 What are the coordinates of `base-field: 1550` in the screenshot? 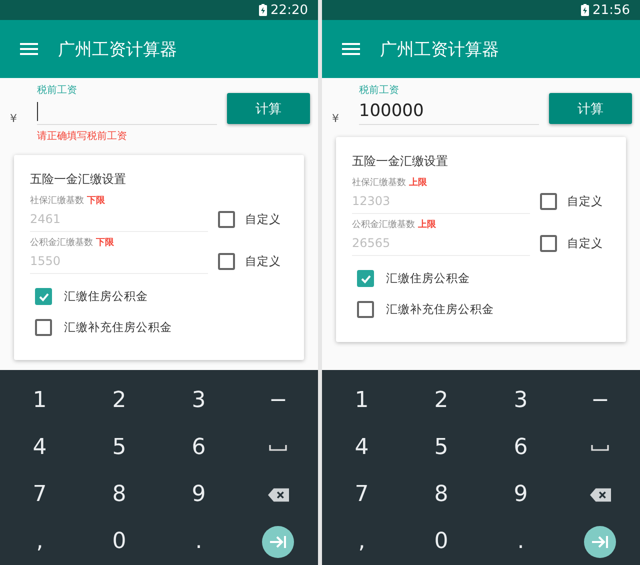 It's located at (119, 261).